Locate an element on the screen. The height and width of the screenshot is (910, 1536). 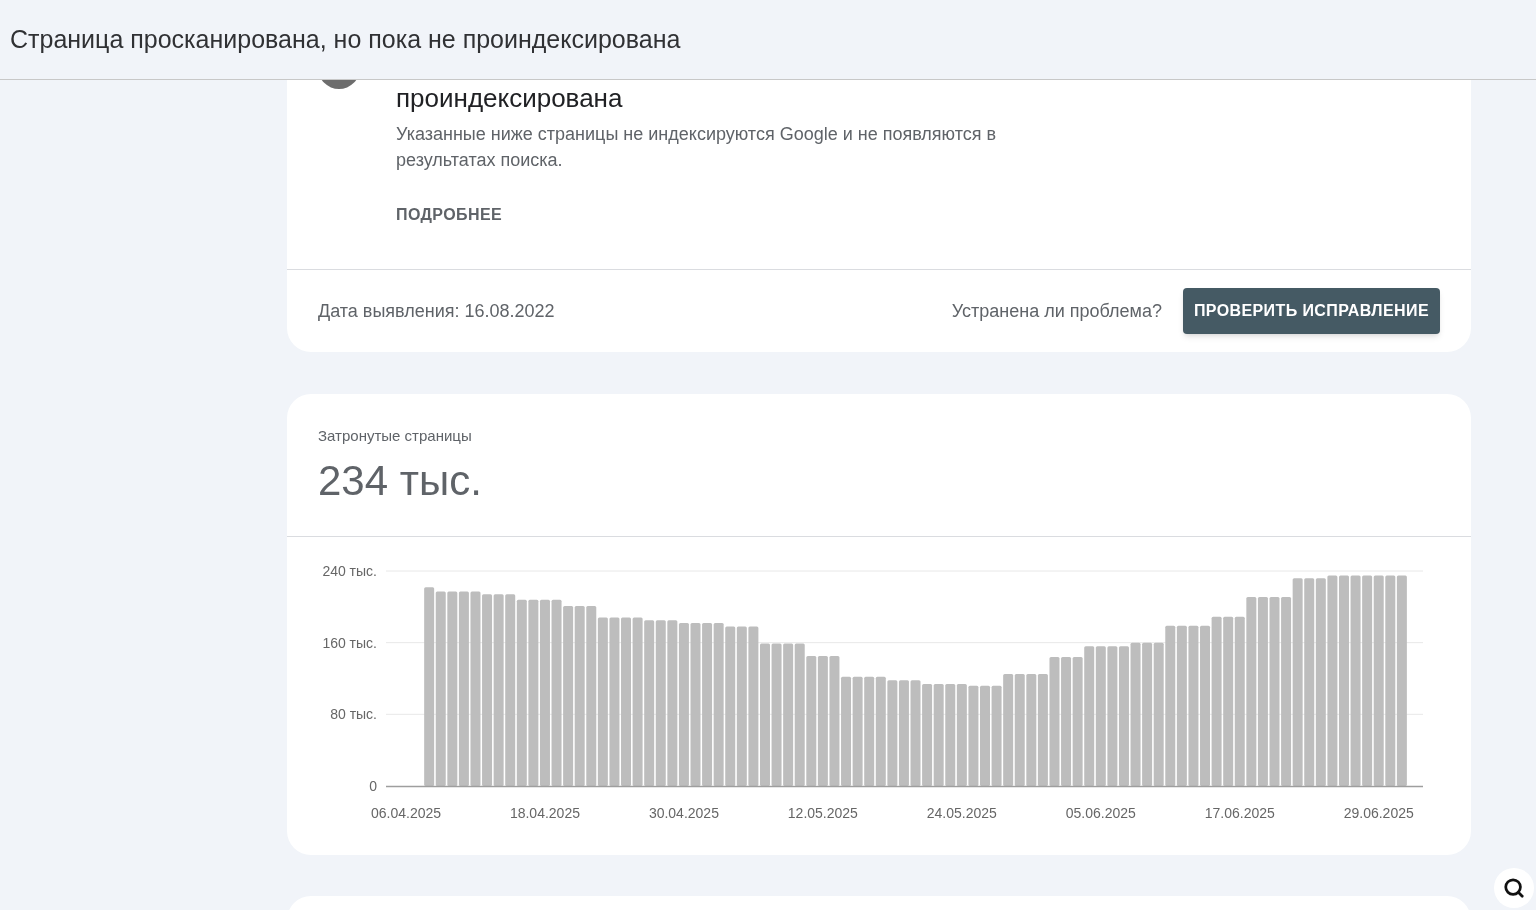
metric-label: Затронутые страницы is located at coordinates (395, 436).